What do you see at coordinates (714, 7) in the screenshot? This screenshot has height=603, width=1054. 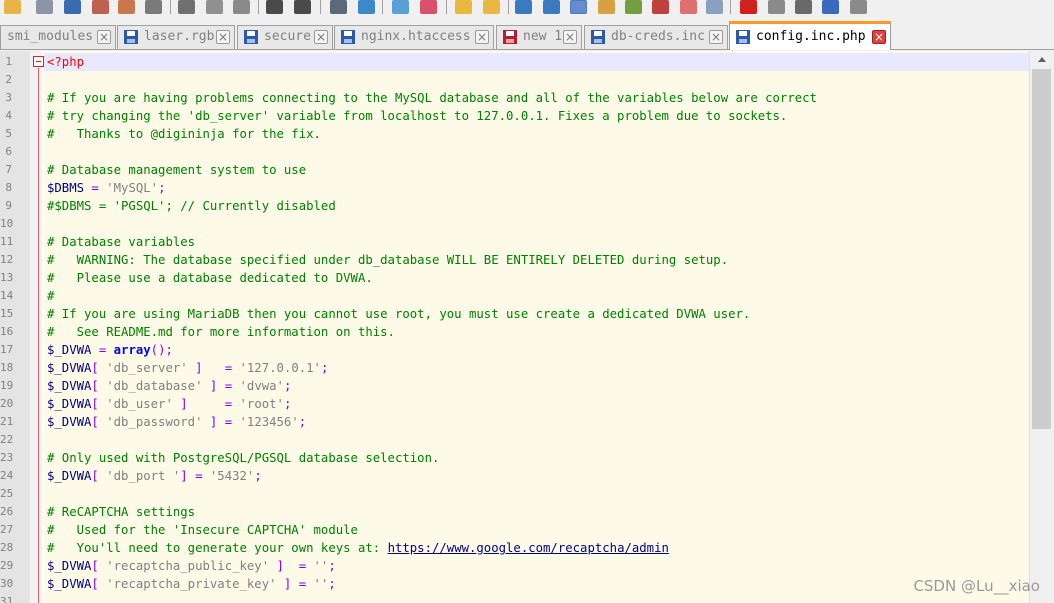 I see `monitoring-icon` at bounding box center [714, 7].